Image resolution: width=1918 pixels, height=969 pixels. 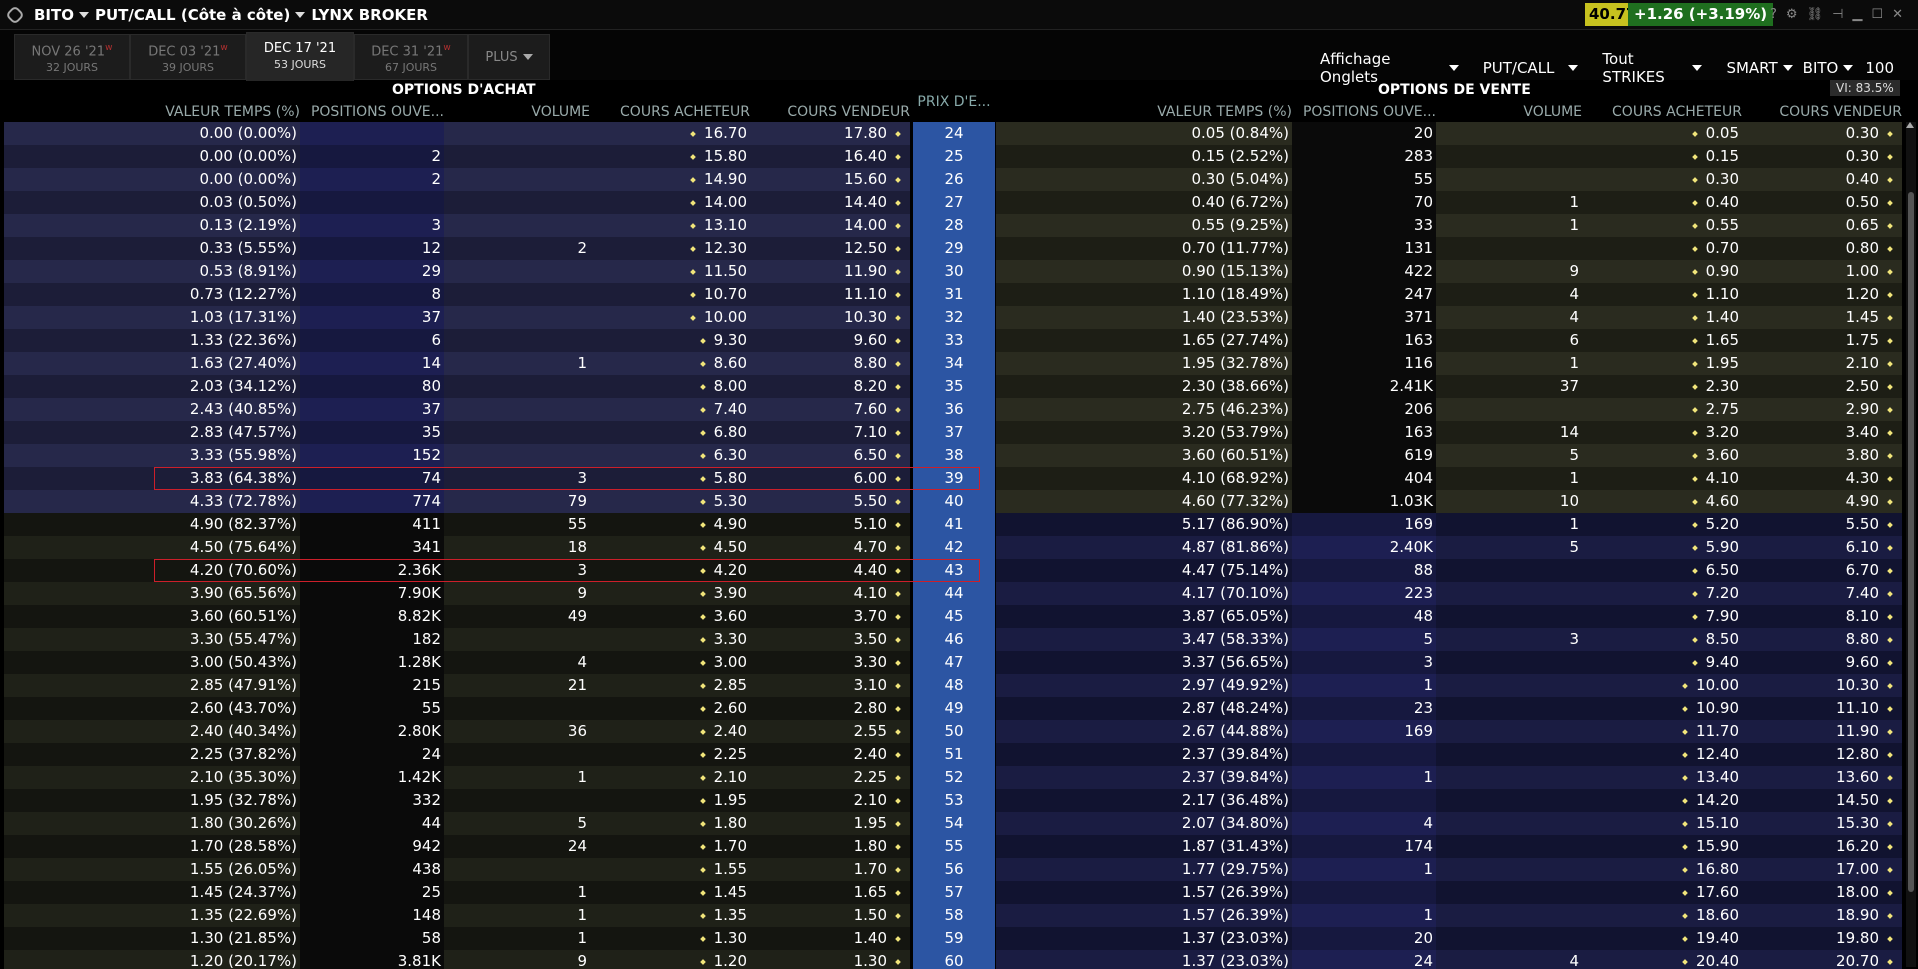 I want to click on cell-call-bid: 4.20, so click(x=670, y=570).